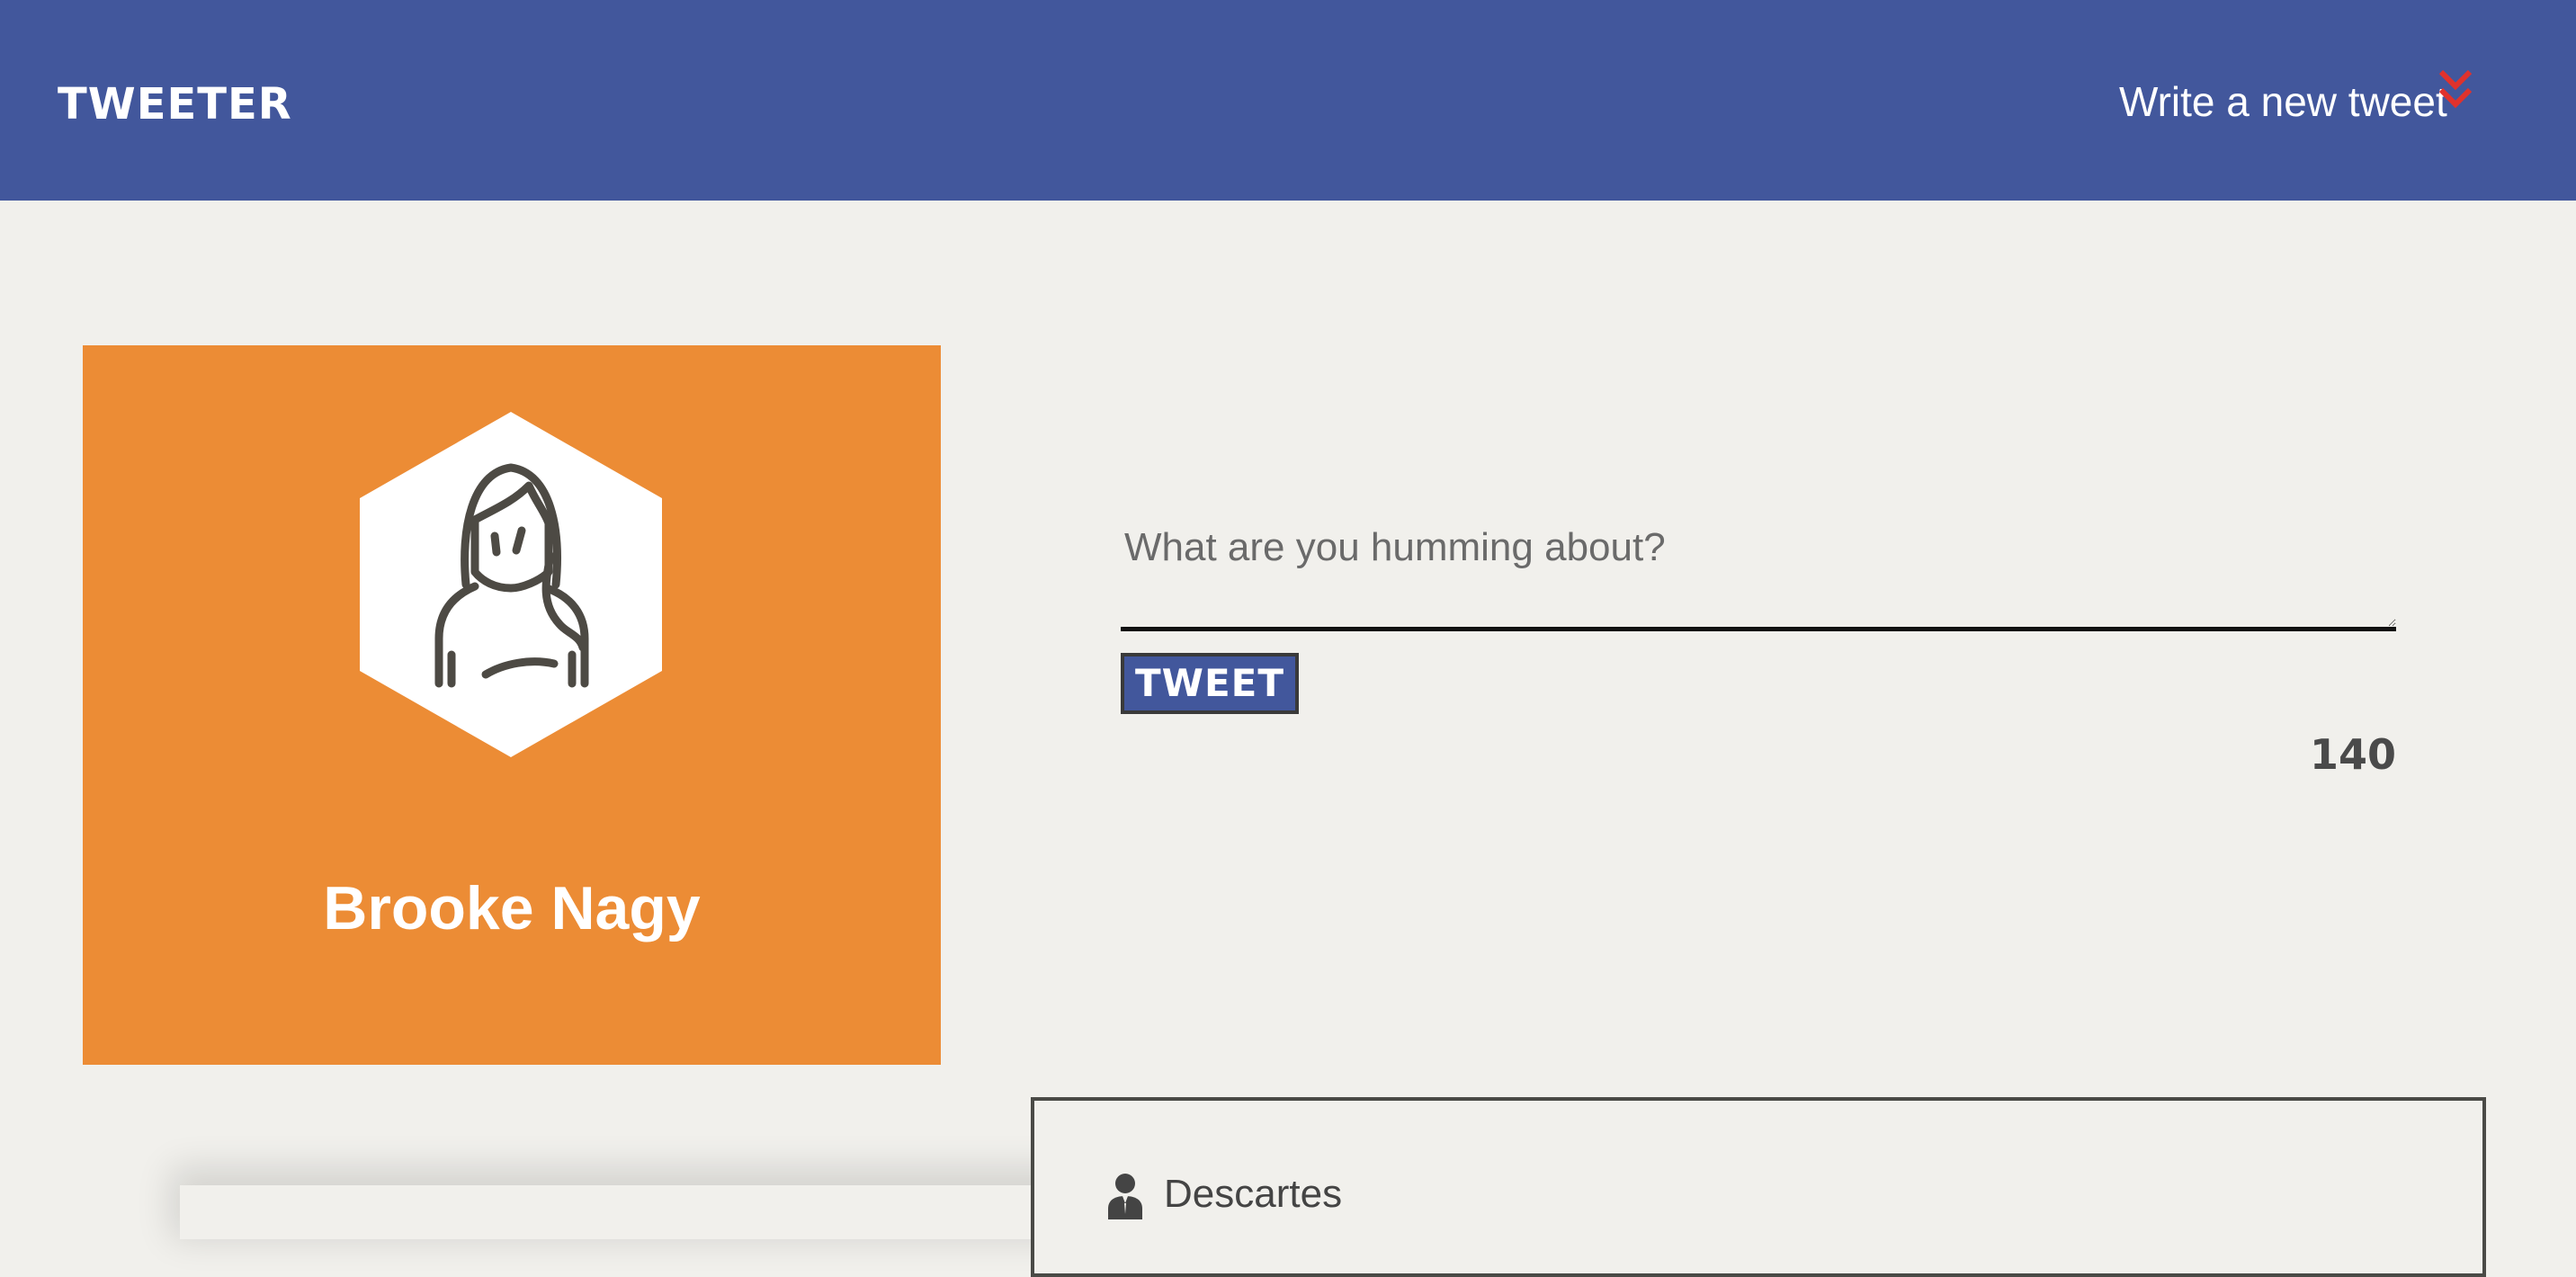  Describe the element at coordinates (2283, 101) in the screenshot. I see `write-new-tweet-link: Write a new tweet` at that location.